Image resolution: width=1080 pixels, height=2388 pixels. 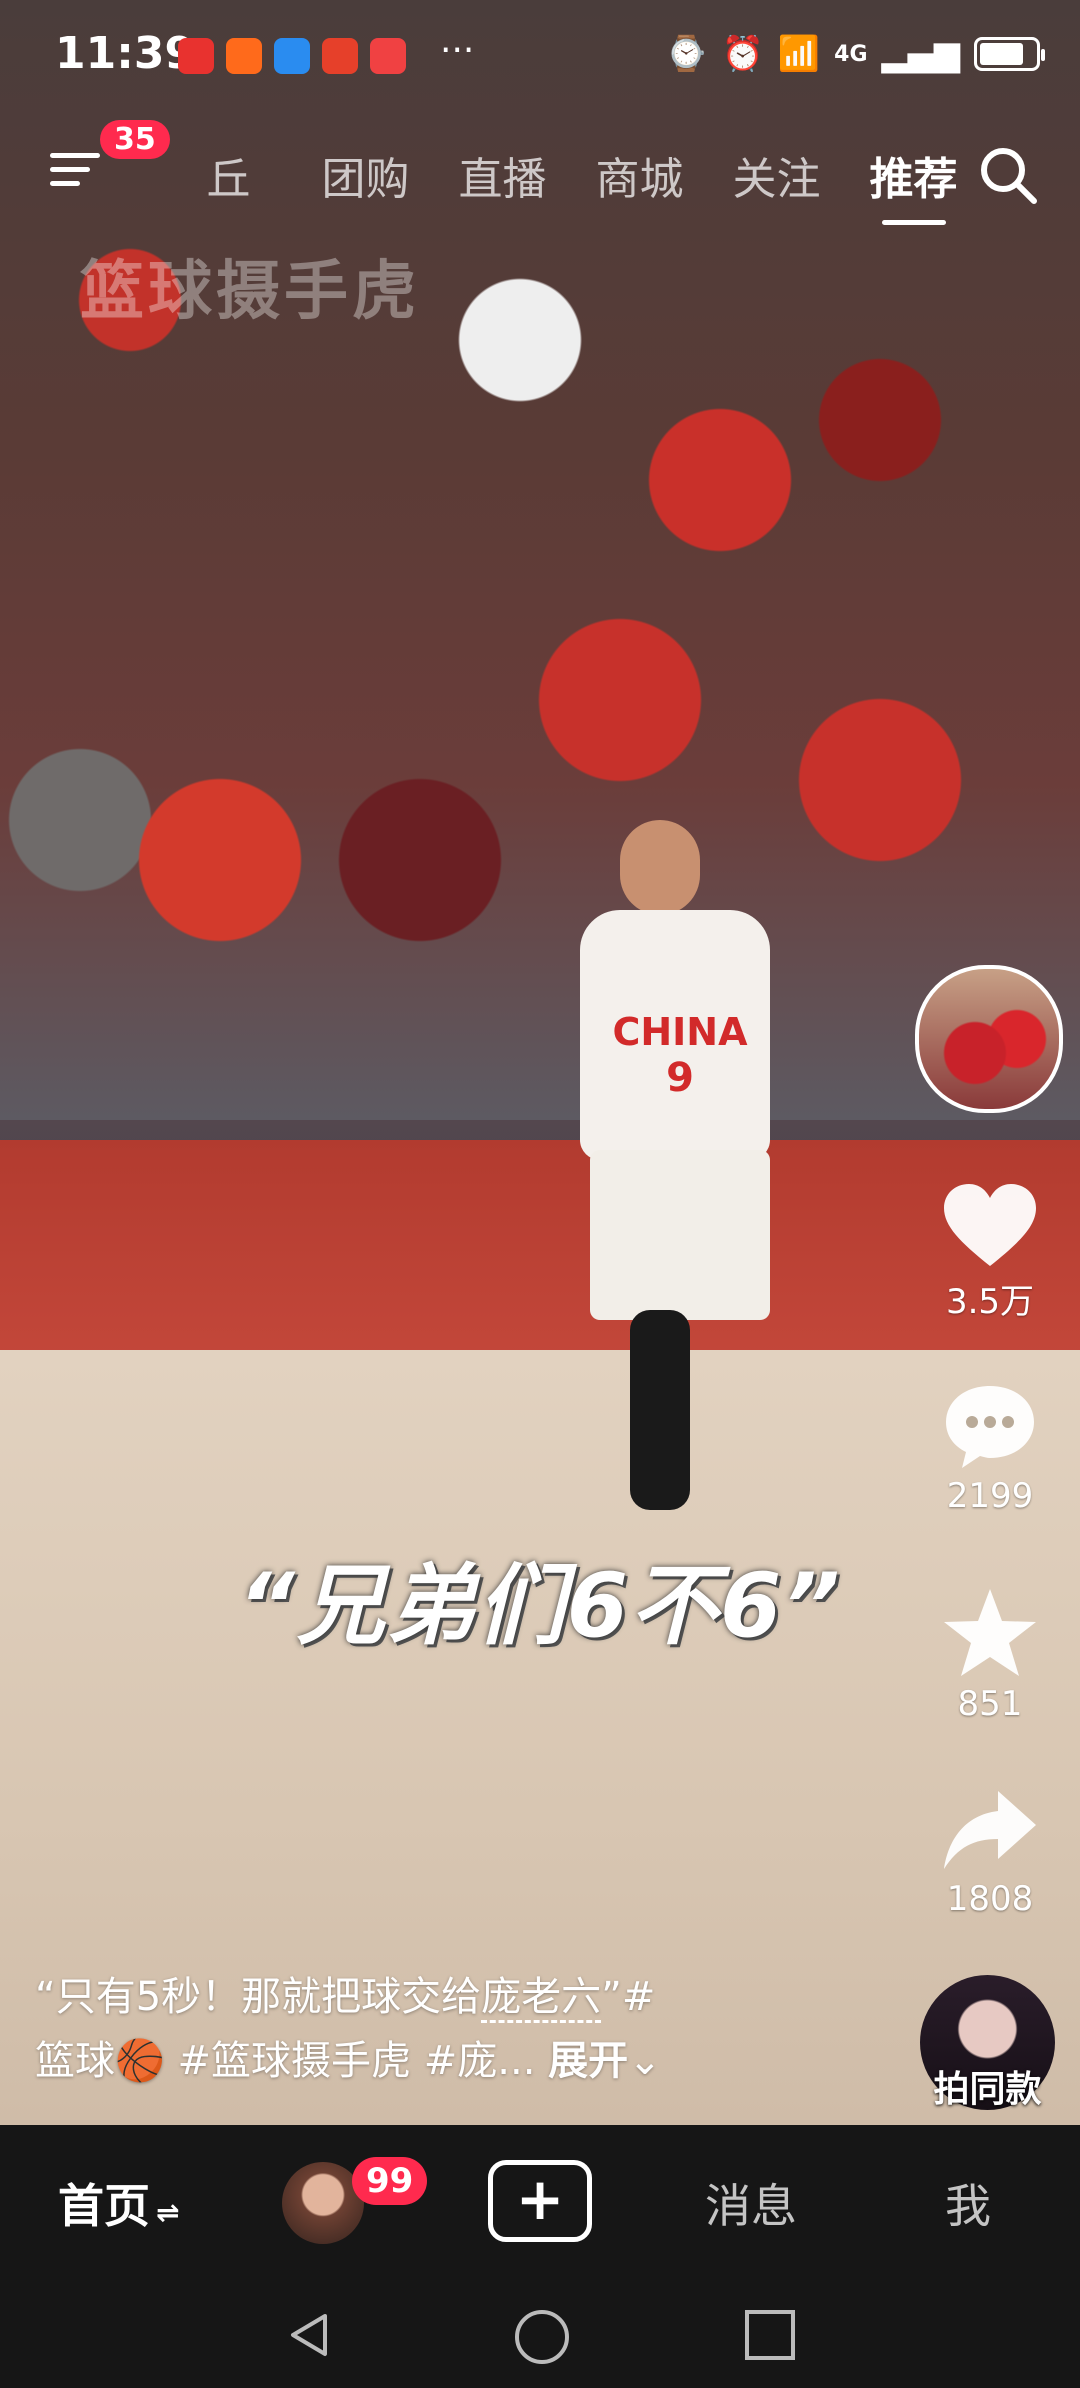 I want to click on heart-icon, so click(x=990, y=1225).